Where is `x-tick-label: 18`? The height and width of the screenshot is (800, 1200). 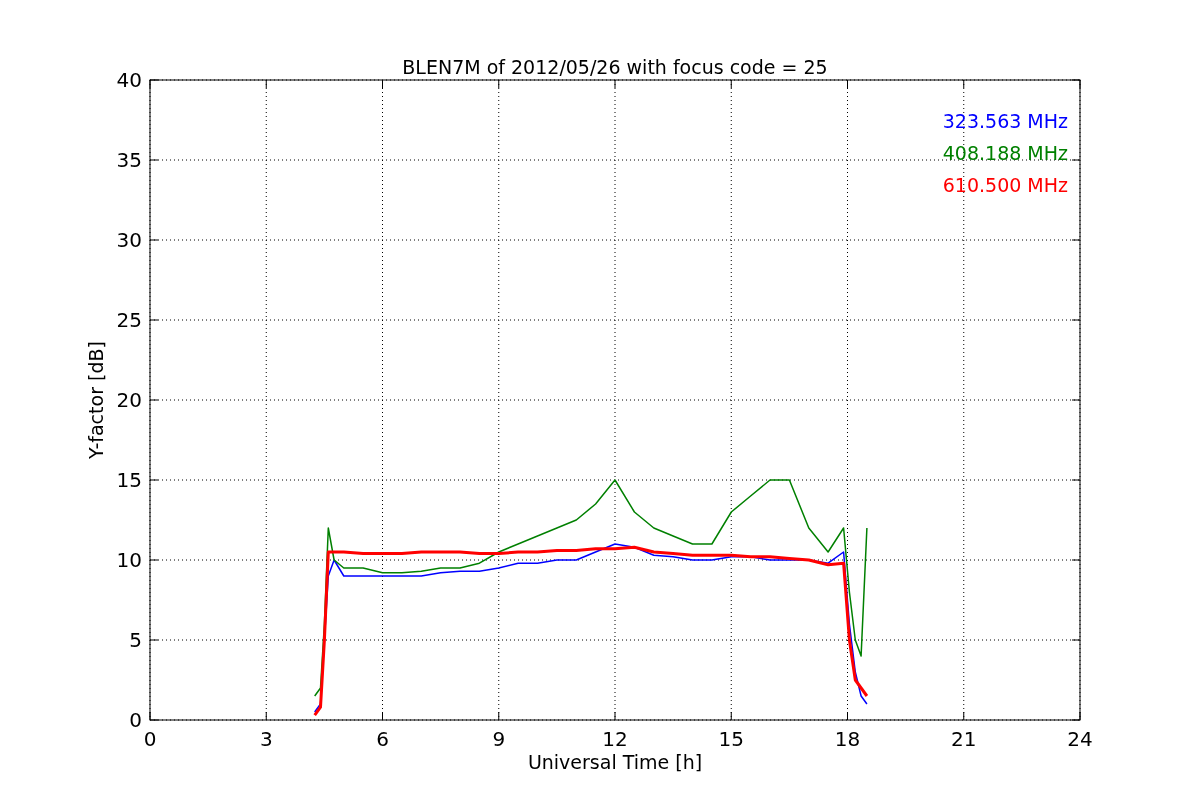
x-tick-label: 18 is located at coordinates (847, 739).